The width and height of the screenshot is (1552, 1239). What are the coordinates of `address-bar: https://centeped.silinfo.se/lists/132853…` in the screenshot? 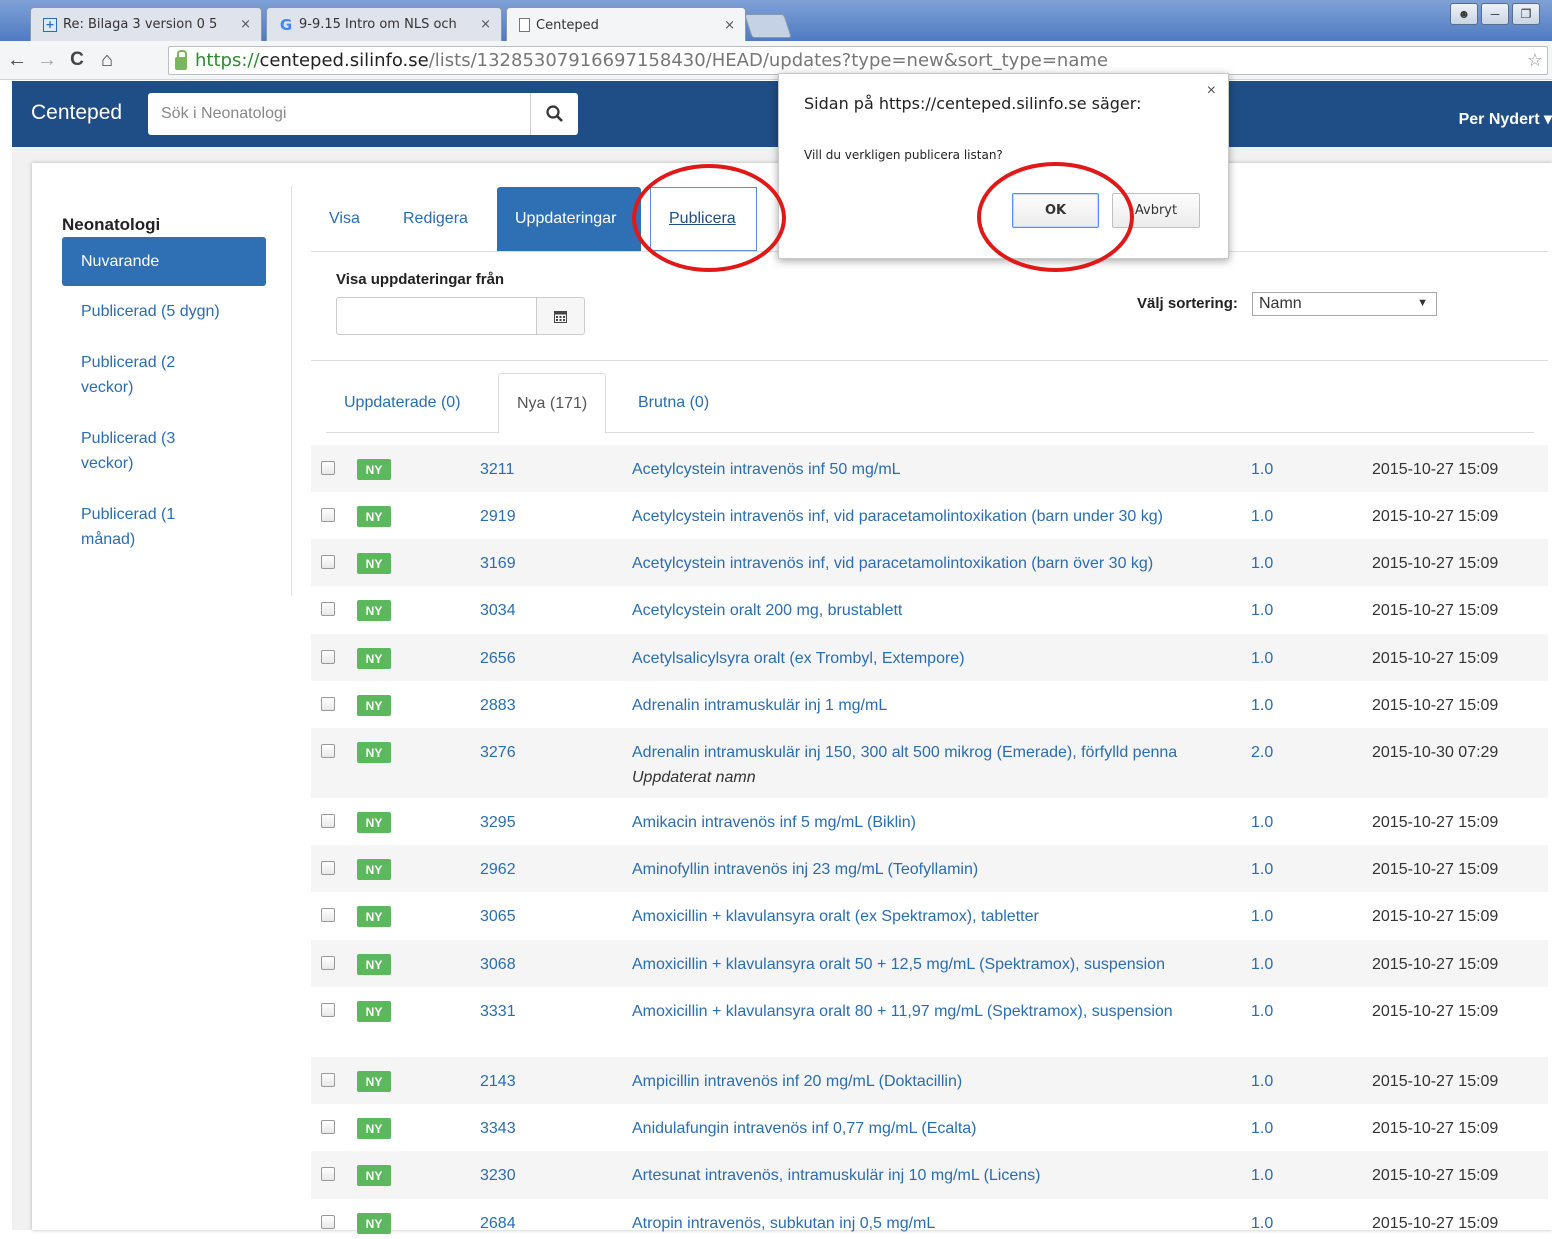 It's located at (858, 60).